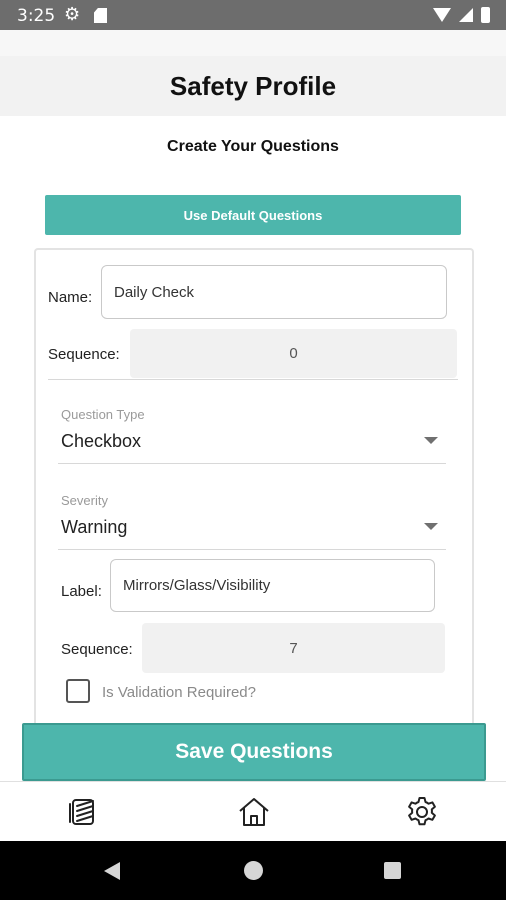 This screenshot has height=900, width=506. I want to click on home-circle-icon, so click(253, 870).